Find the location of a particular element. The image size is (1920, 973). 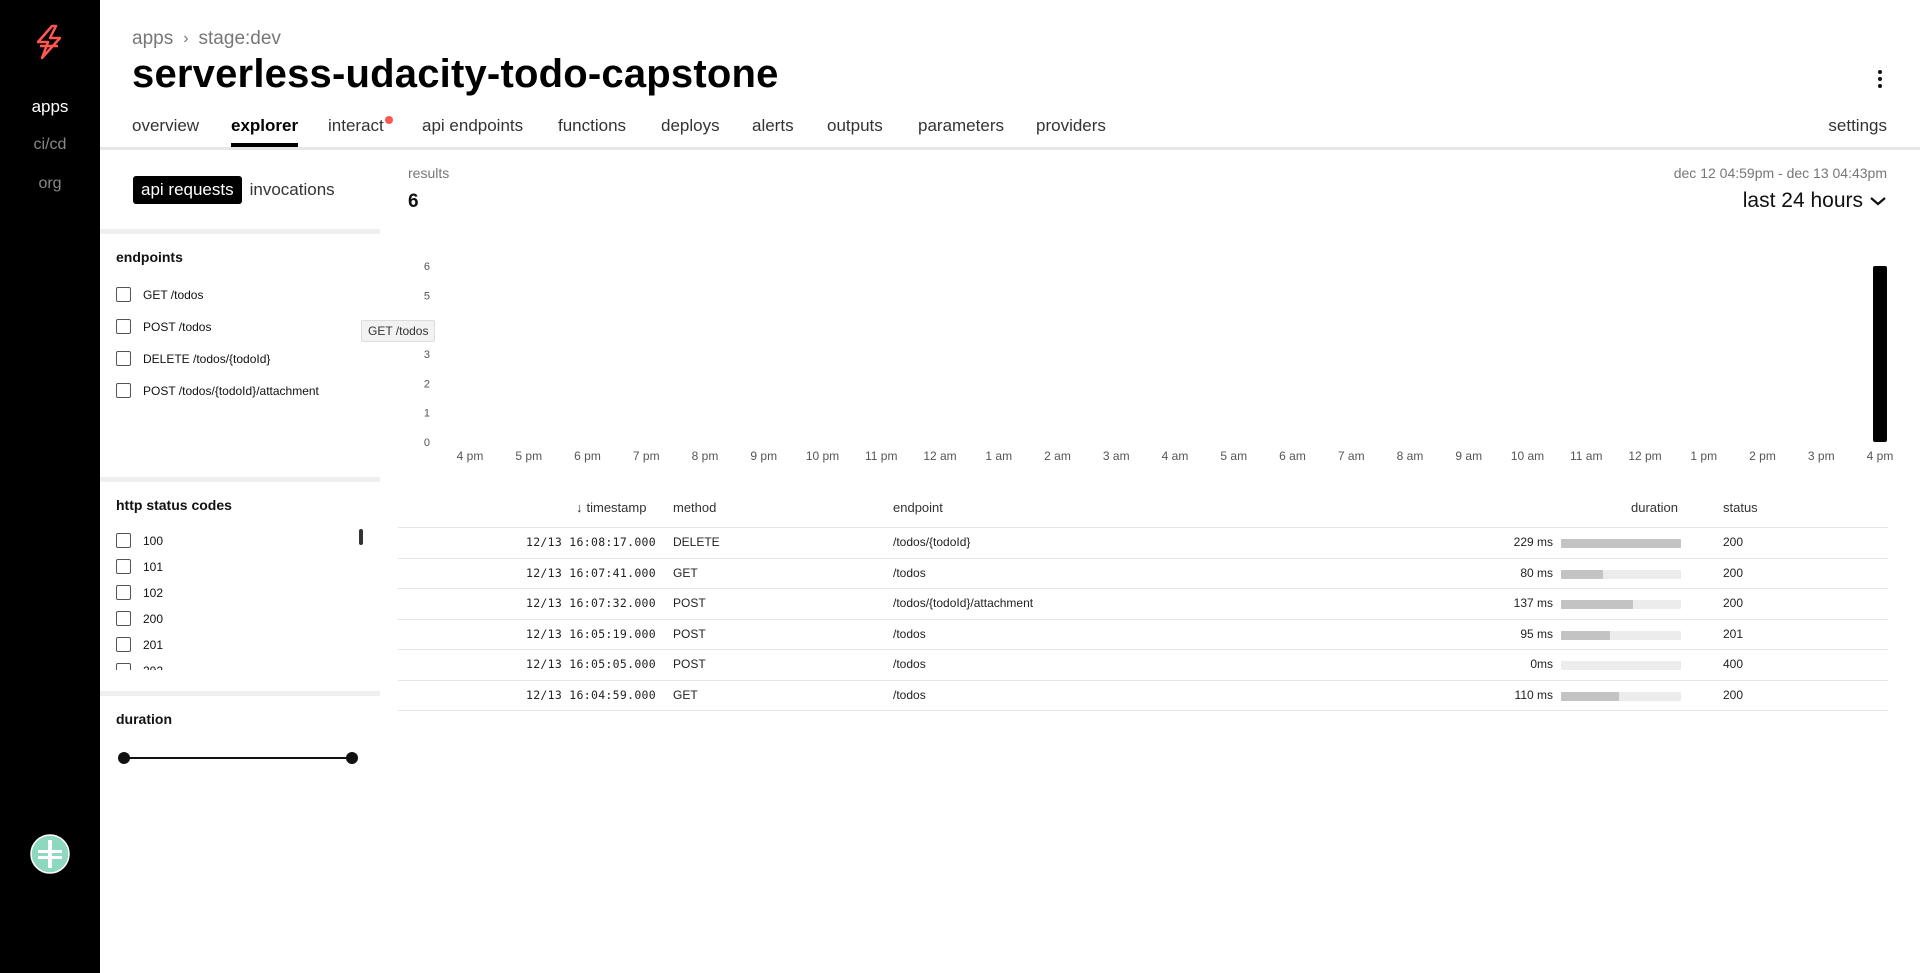

breadcrumb-apps: apps is located at coordinates (152, 39).